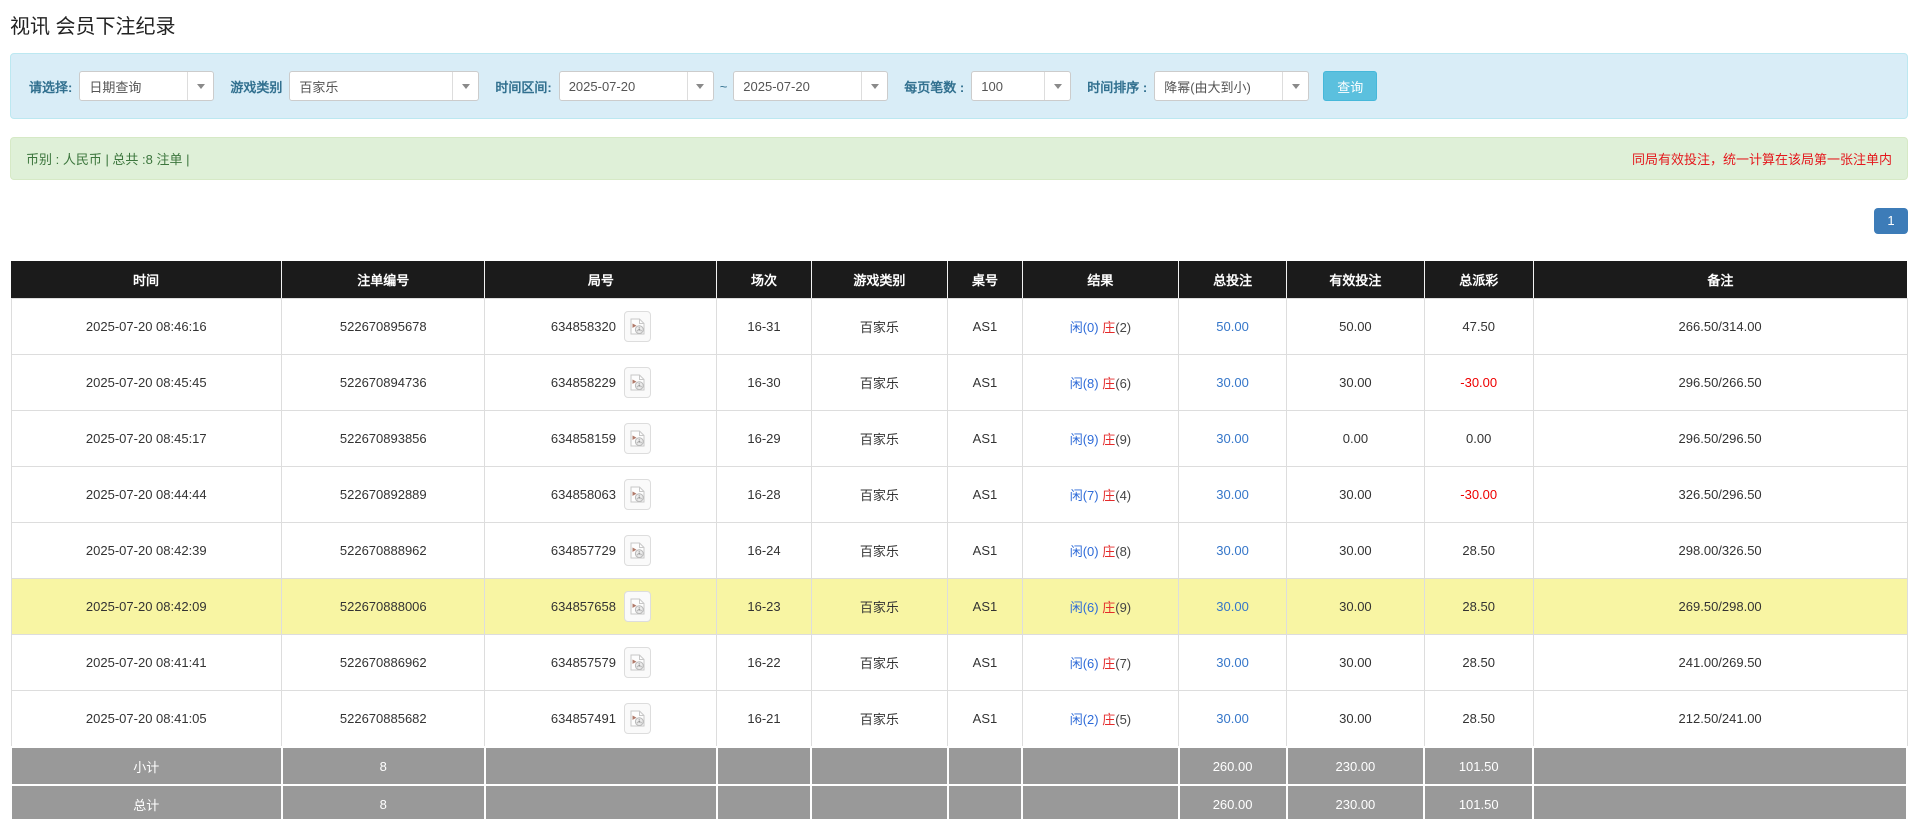 This screenshot has height=819, width=1918. Describe the element at coordinates (602, 86) in the screenshot. I see `date-from-value: 2025-07-20` at that location.